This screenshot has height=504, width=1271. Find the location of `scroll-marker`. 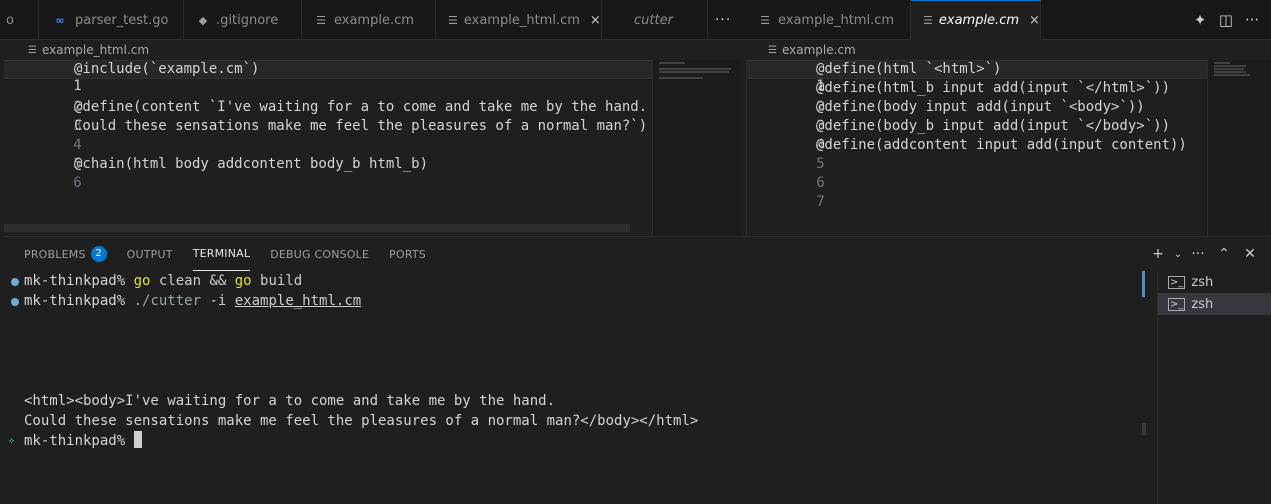

scroll-marker is located at coordinates (1143, 284).